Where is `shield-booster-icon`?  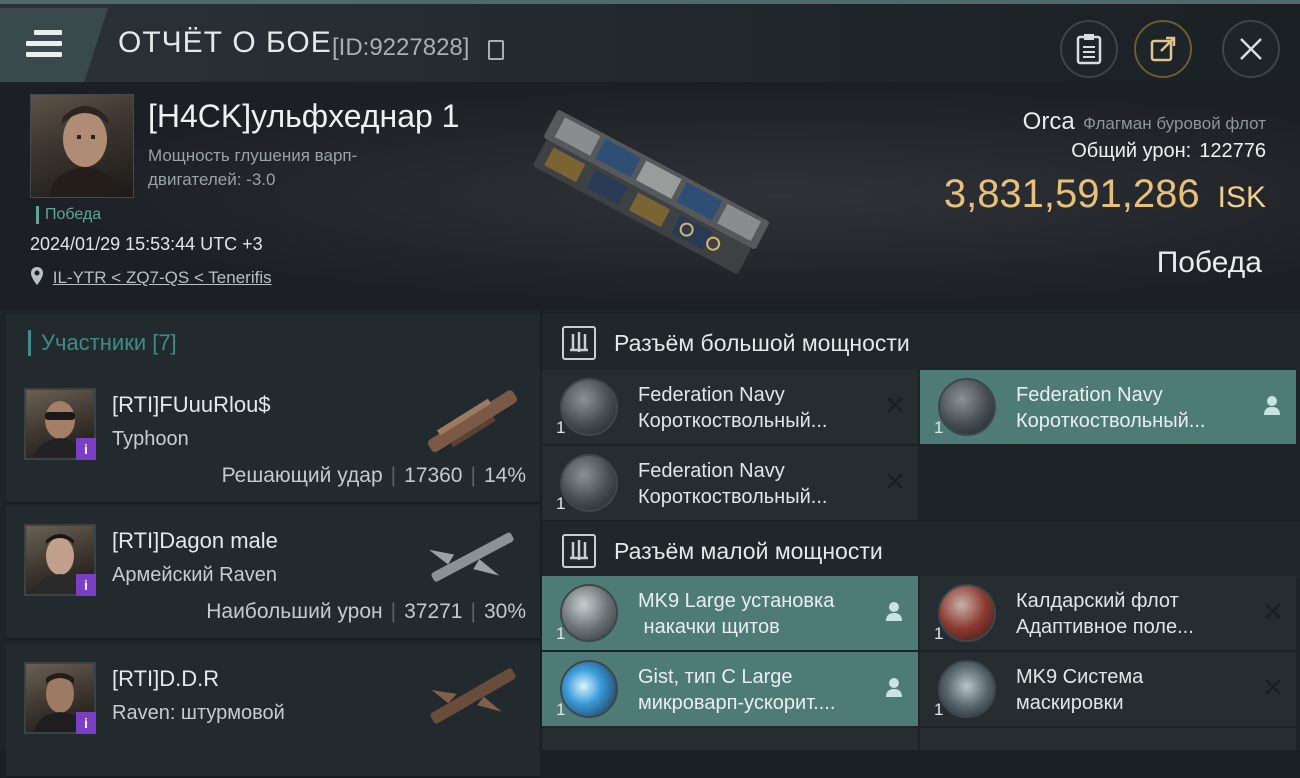 shield-booster-icon is located at coordinates (589, 613).